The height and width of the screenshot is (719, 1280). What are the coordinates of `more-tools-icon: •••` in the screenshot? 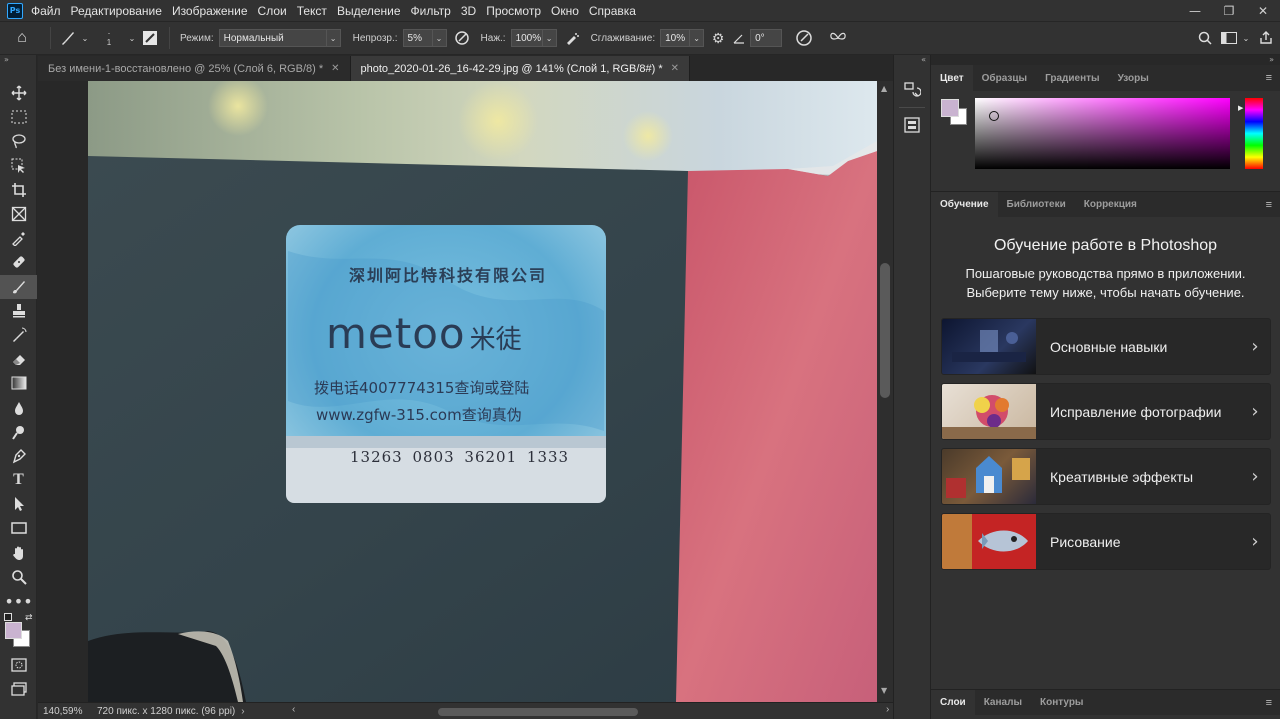 It's located at (18, 601).